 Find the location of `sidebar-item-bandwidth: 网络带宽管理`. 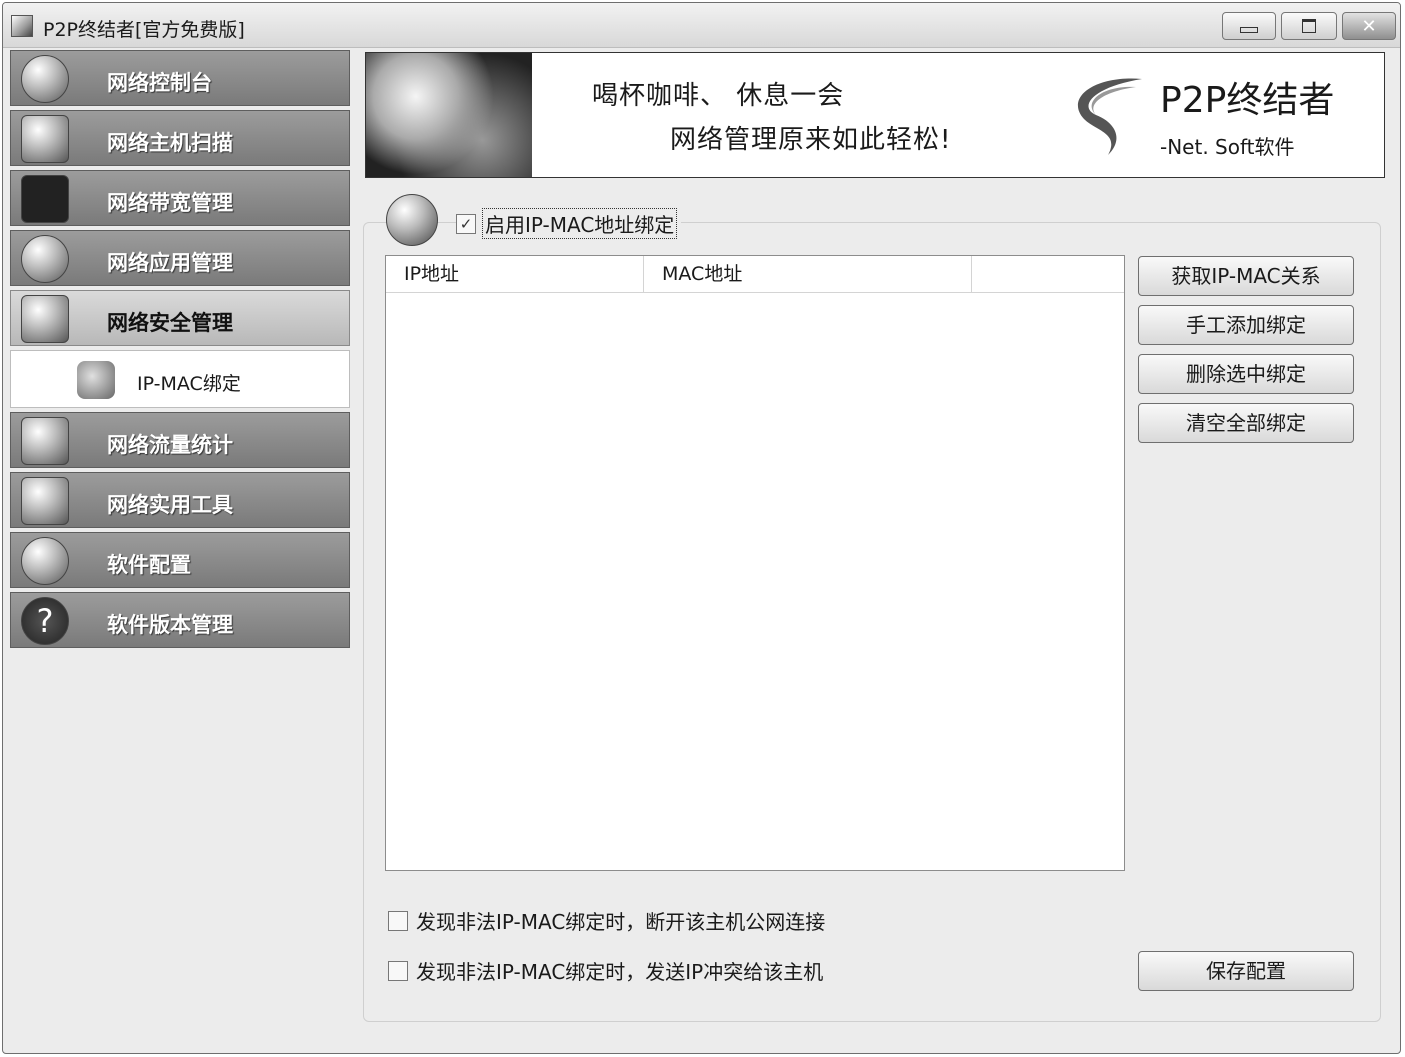

sidebar-item-bandwidth: 网络带宽管理 is located at coordinates (180, 198).